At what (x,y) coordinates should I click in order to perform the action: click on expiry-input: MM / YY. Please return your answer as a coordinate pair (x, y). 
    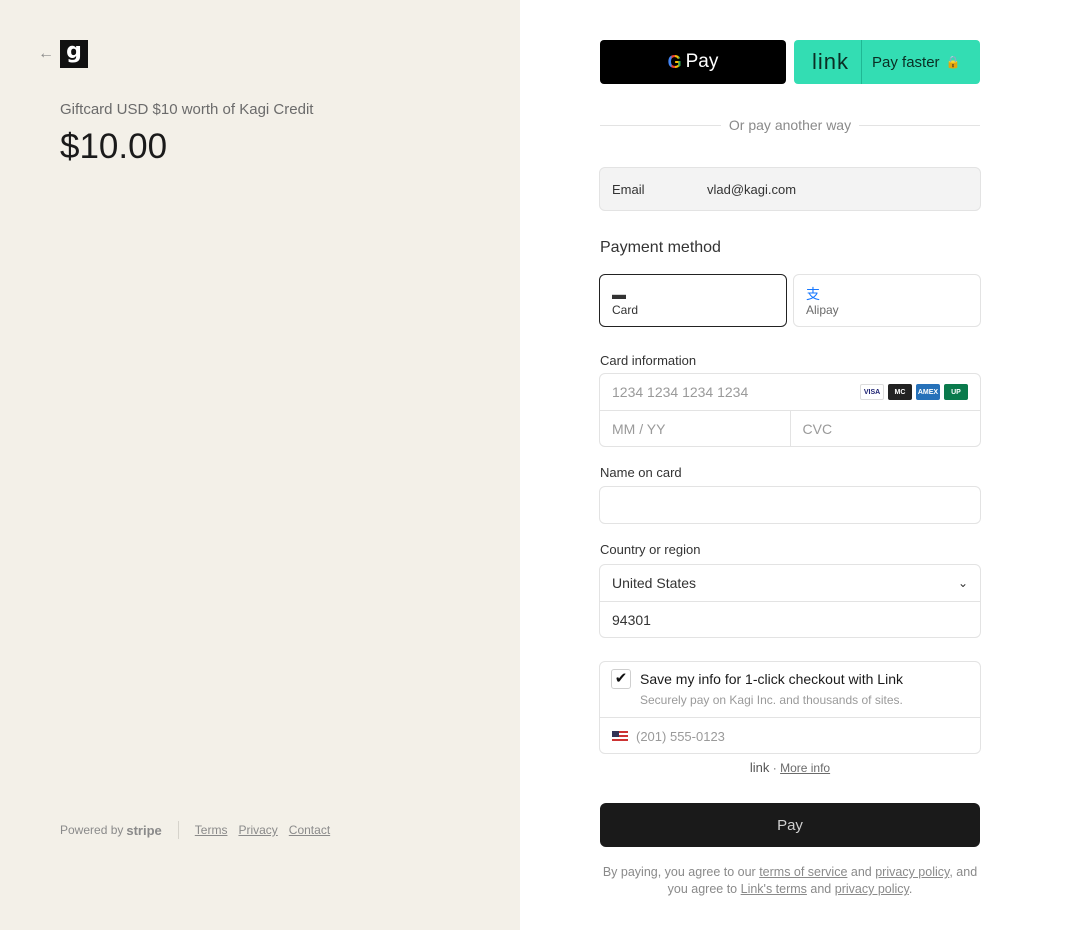
    Looking at the image, I should click on (695, 429).